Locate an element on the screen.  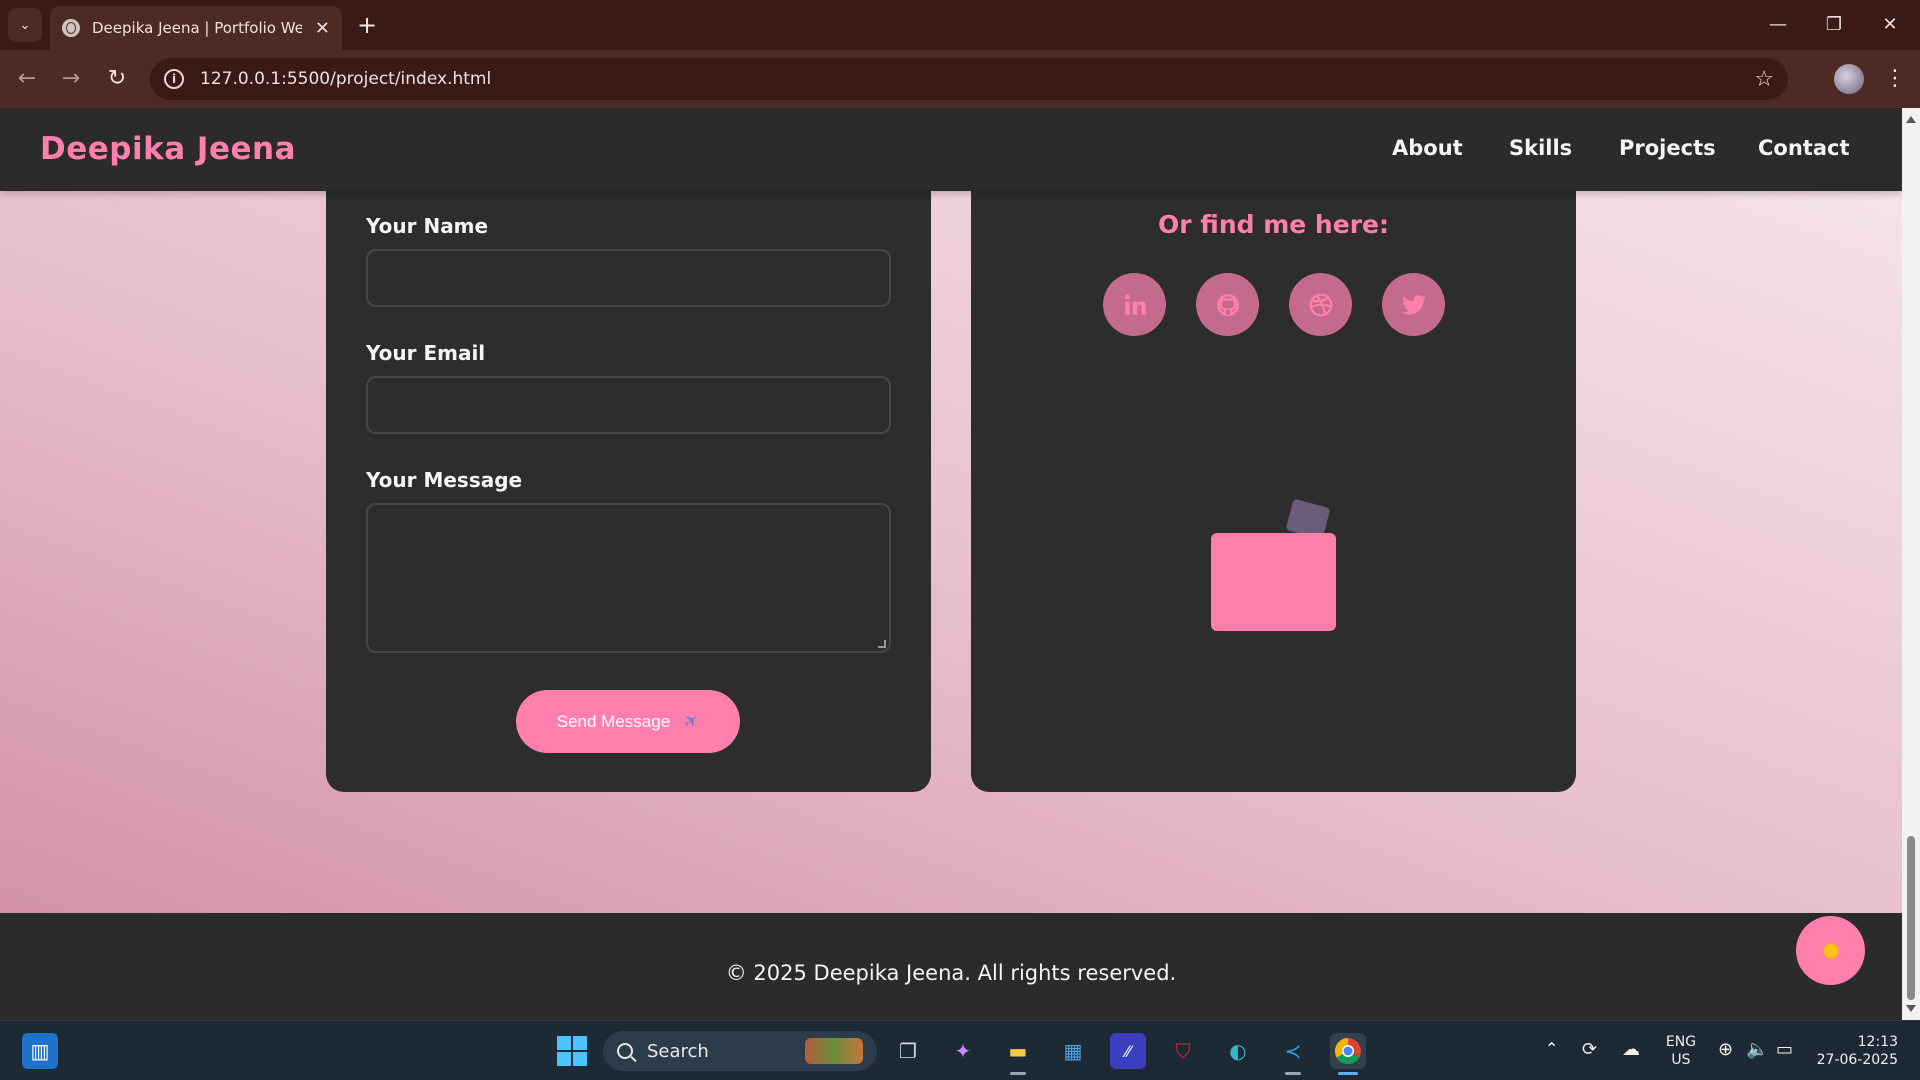
chrome-icon is located at coordinates (1348, 1054).